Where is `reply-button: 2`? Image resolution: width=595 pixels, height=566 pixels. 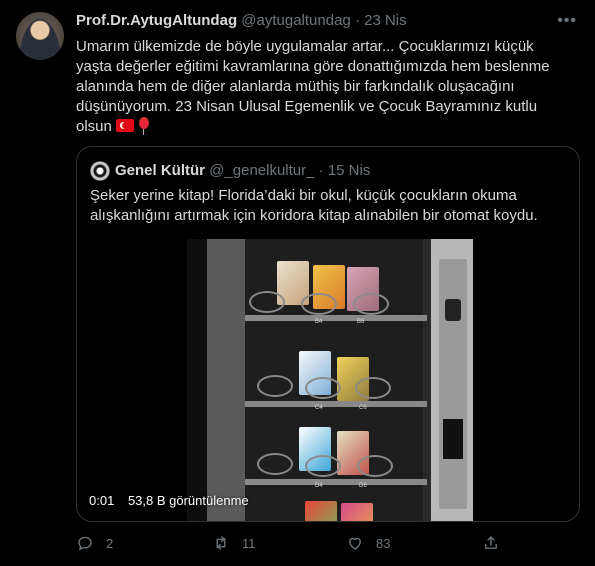 reply-button: 2 is located at coordinates (94, 543).